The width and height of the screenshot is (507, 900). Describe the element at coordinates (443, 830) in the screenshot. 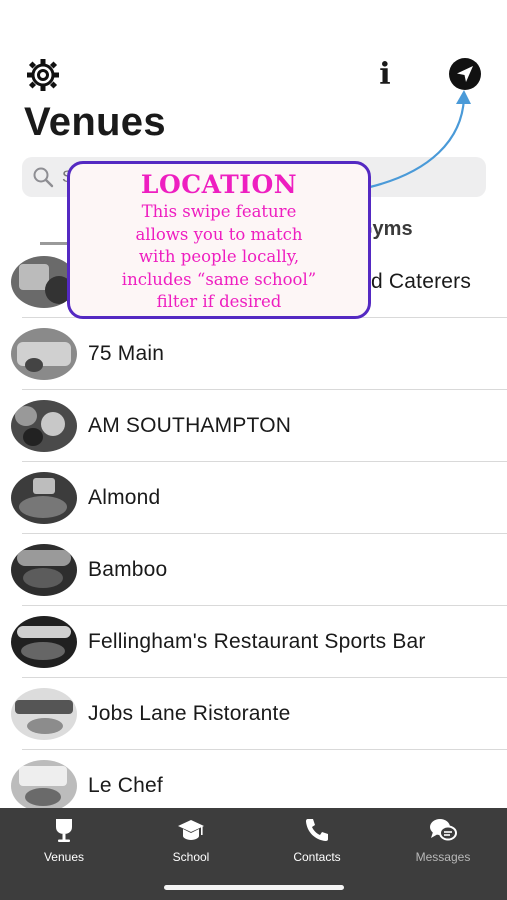

I see `chat-bubbles-icon` at that location.